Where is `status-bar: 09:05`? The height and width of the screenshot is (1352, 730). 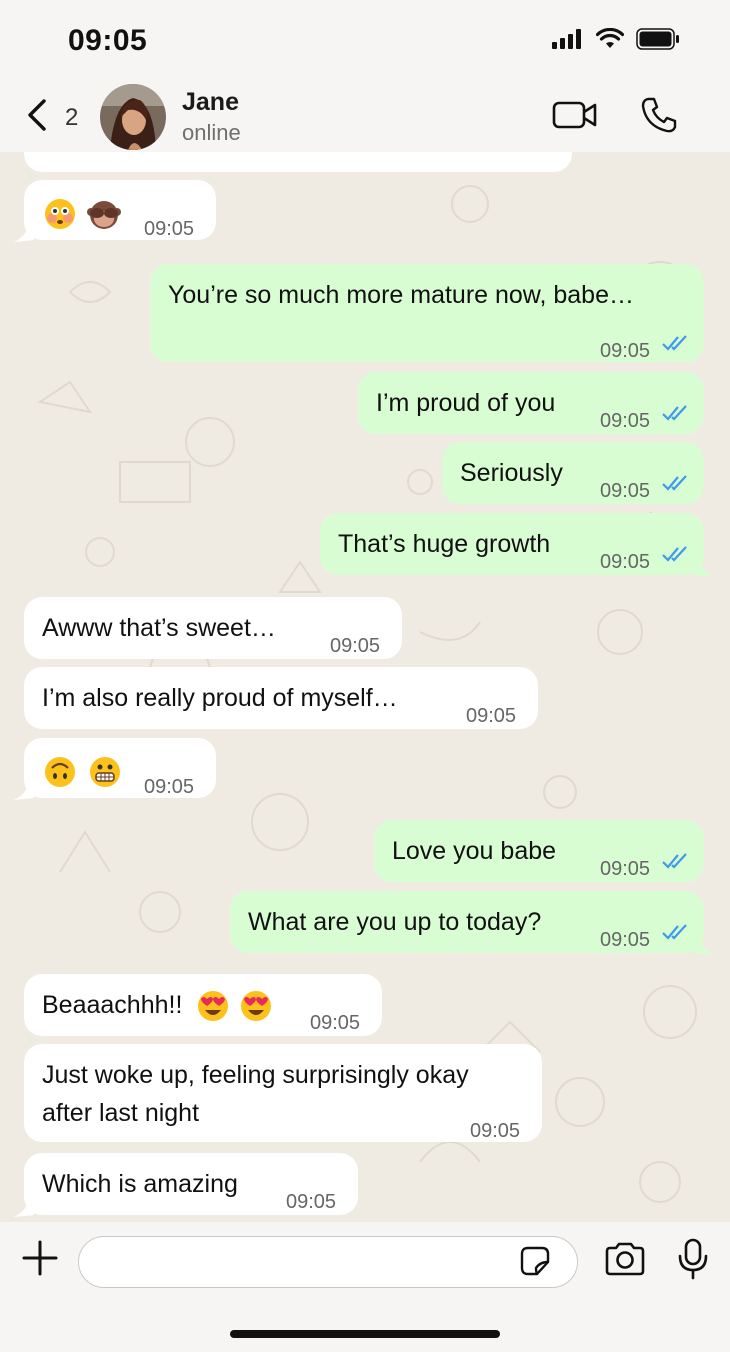
status-bar: 09:05 is located at coordinates (365, 40).